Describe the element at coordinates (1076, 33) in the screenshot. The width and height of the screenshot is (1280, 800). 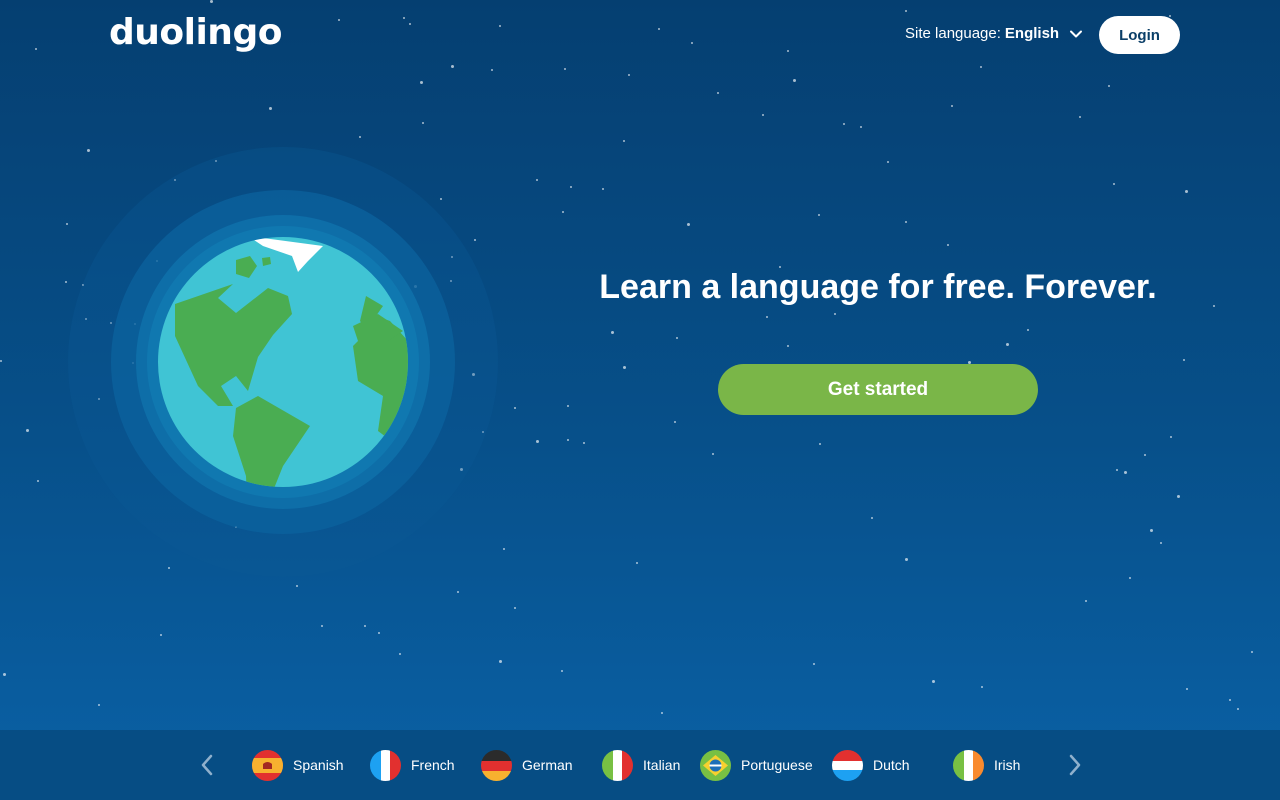
I see `chevron-down-icon` at that location.